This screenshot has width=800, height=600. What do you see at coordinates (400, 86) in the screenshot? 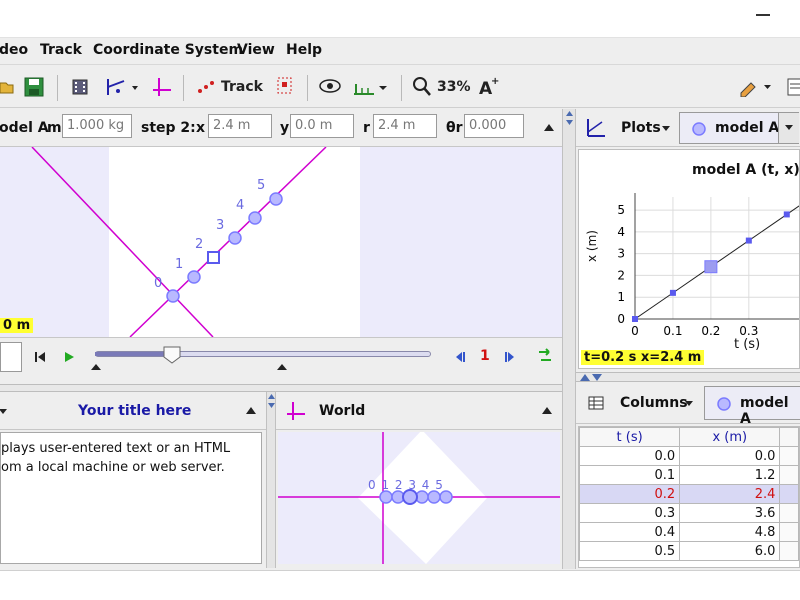
I see `toolbar: Track 33% A +` at bounding box center [400, 86].